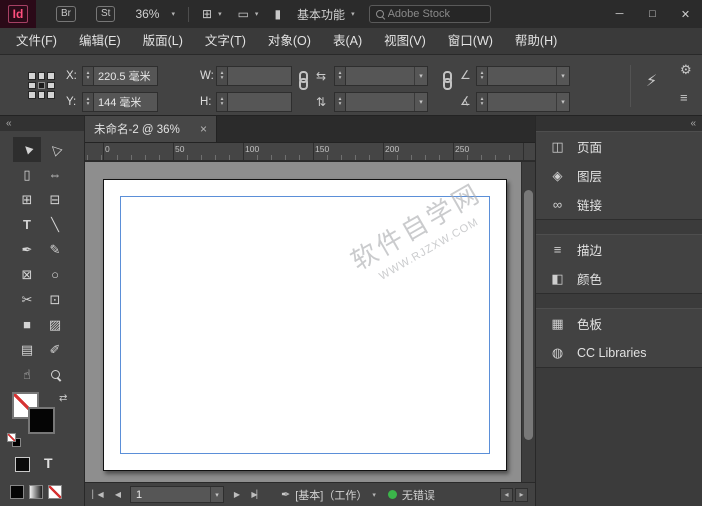 The image size is (702, 506). Describe the element at coordinates (405, 41) in the screenshot. I see `menu-view: 视图(V)` at that location.